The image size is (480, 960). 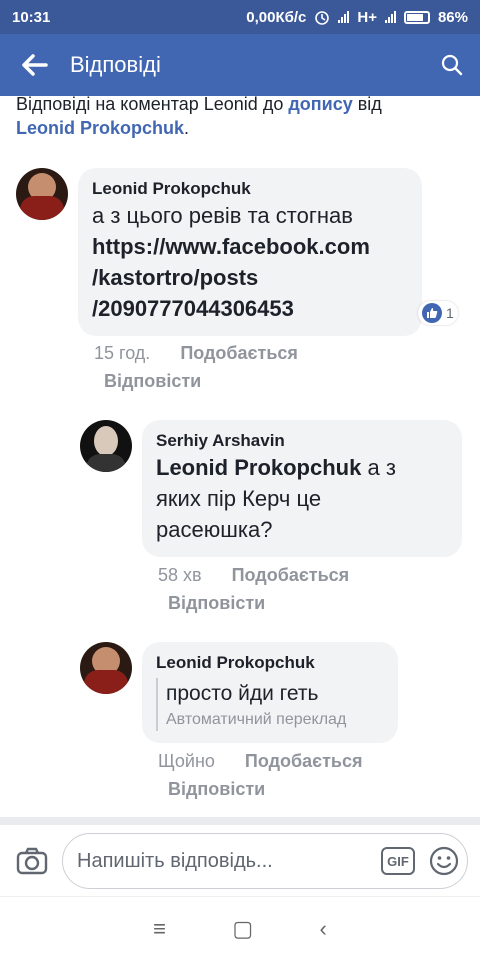 I want to click on auto-translation-note: Автоматичний переклад, so click(x=275, y=720).